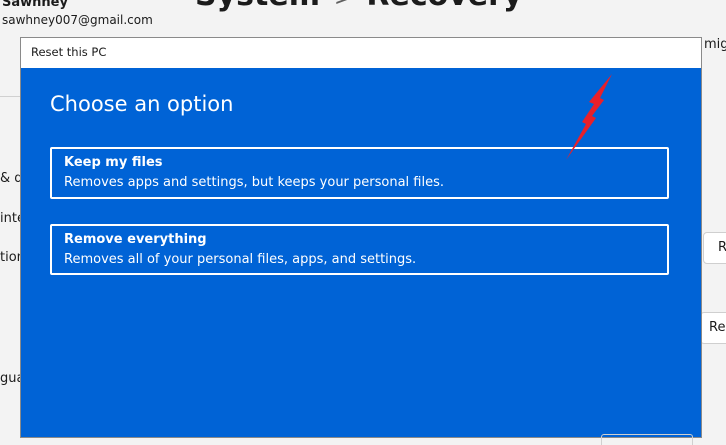 The image size is (726, 445). Describe the element at coordinates (257, 6) in the screenshot. I see `breadcrumb-parent: System` at that location.